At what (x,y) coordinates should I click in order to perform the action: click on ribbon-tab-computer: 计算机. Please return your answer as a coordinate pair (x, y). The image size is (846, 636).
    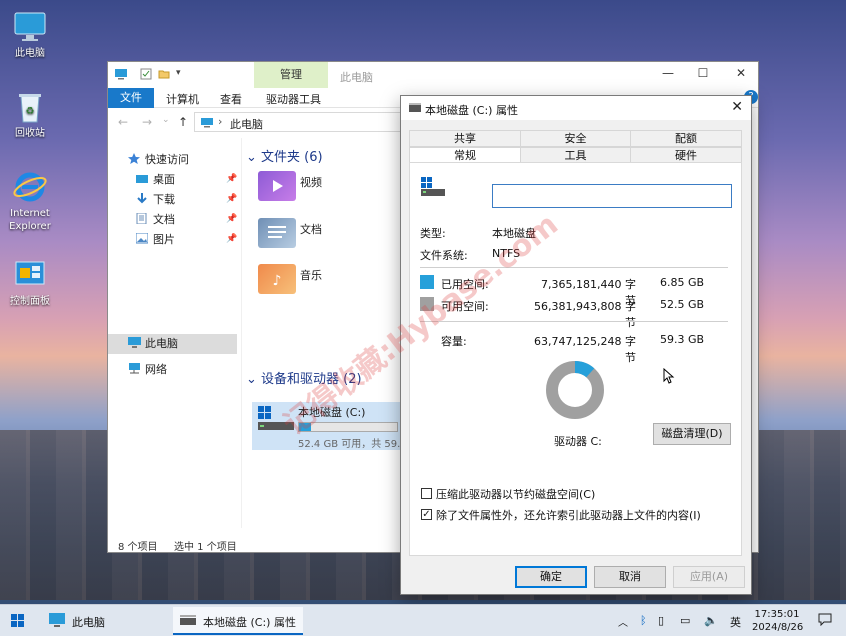
    Looking at the image, I should click on (182, 99).